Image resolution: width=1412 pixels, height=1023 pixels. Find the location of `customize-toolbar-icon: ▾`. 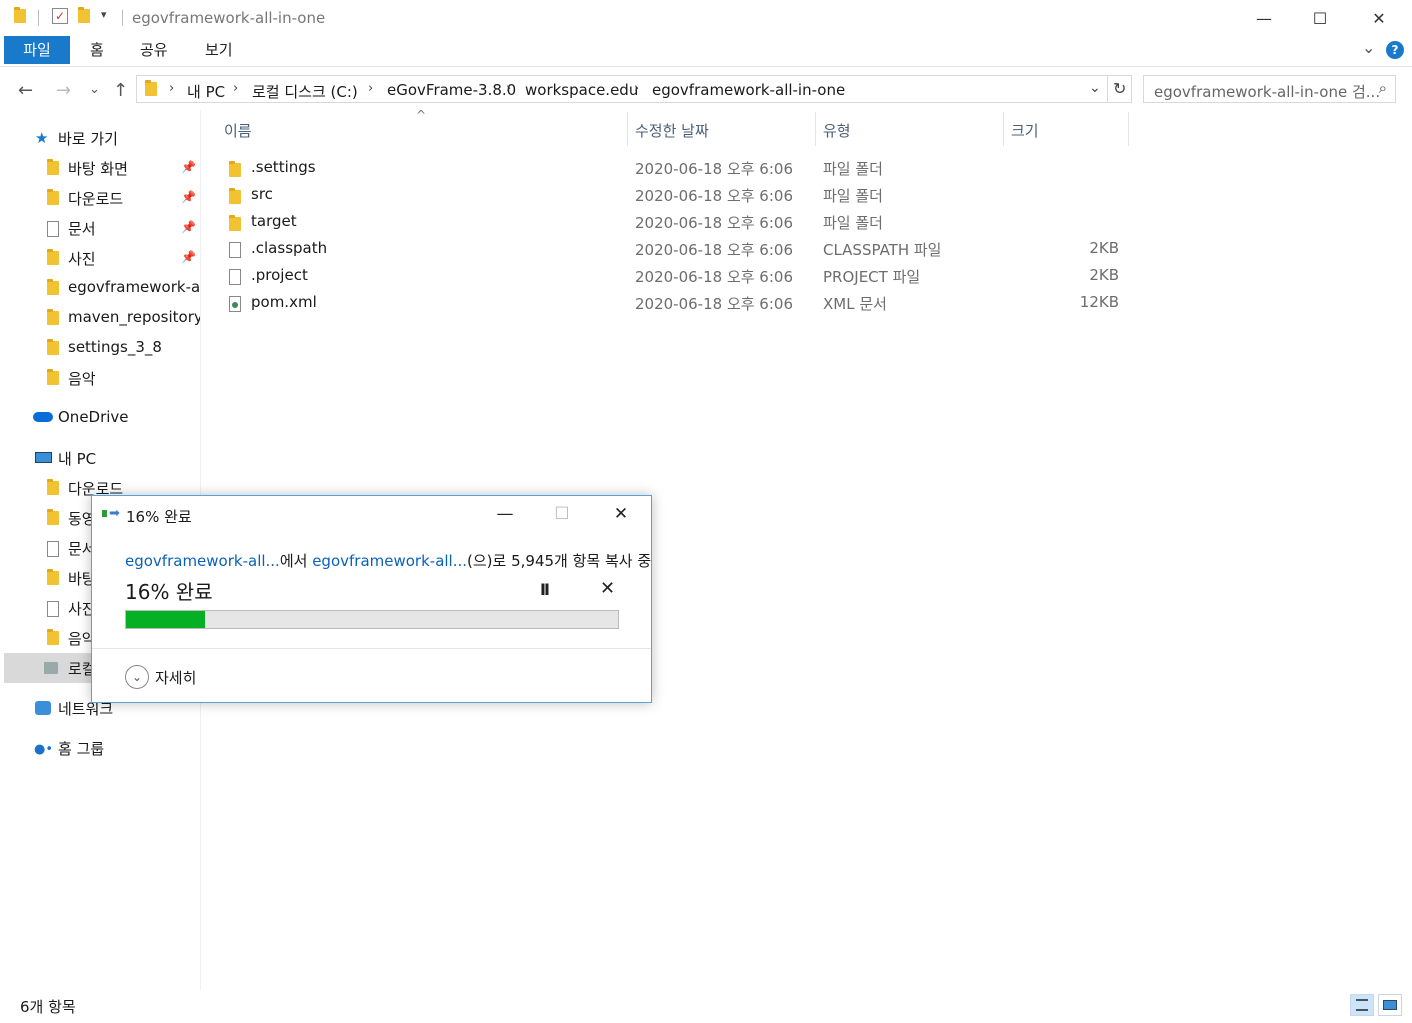

customize-toolbar-icon: ▾ is located at coordinates (104, 14).